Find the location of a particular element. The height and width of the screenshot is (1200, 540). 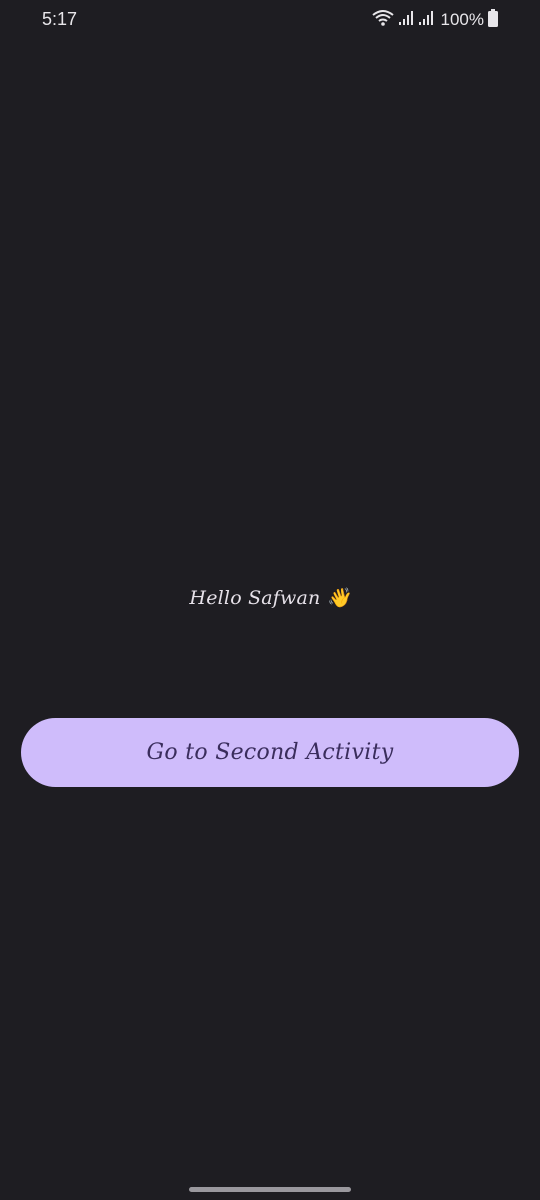

button-label: Go to Second Activity is located at coordinates (270, 752).